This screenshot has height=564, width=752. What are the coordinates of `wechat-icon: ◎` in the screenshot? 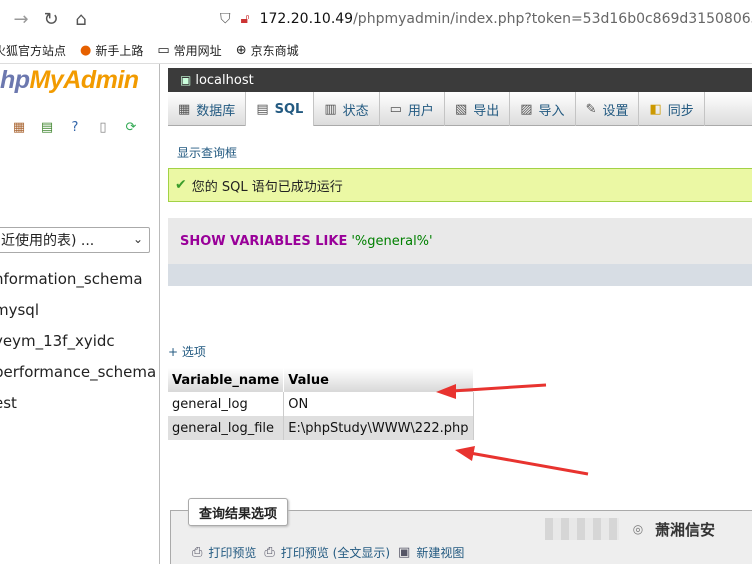 It's located at (638, 529).